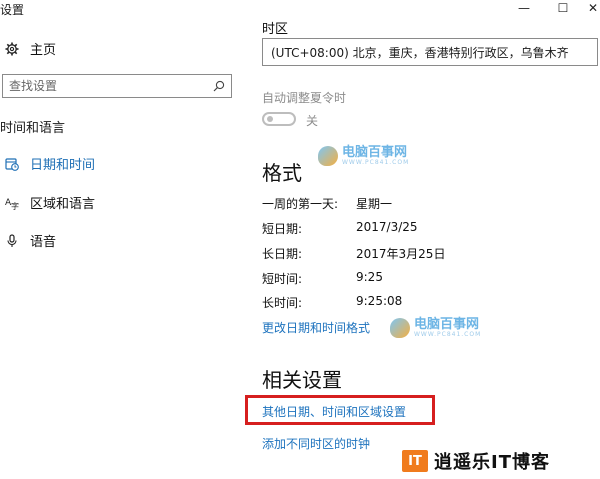  I want to click on maximize-icon: ☐, so click(563, 8).